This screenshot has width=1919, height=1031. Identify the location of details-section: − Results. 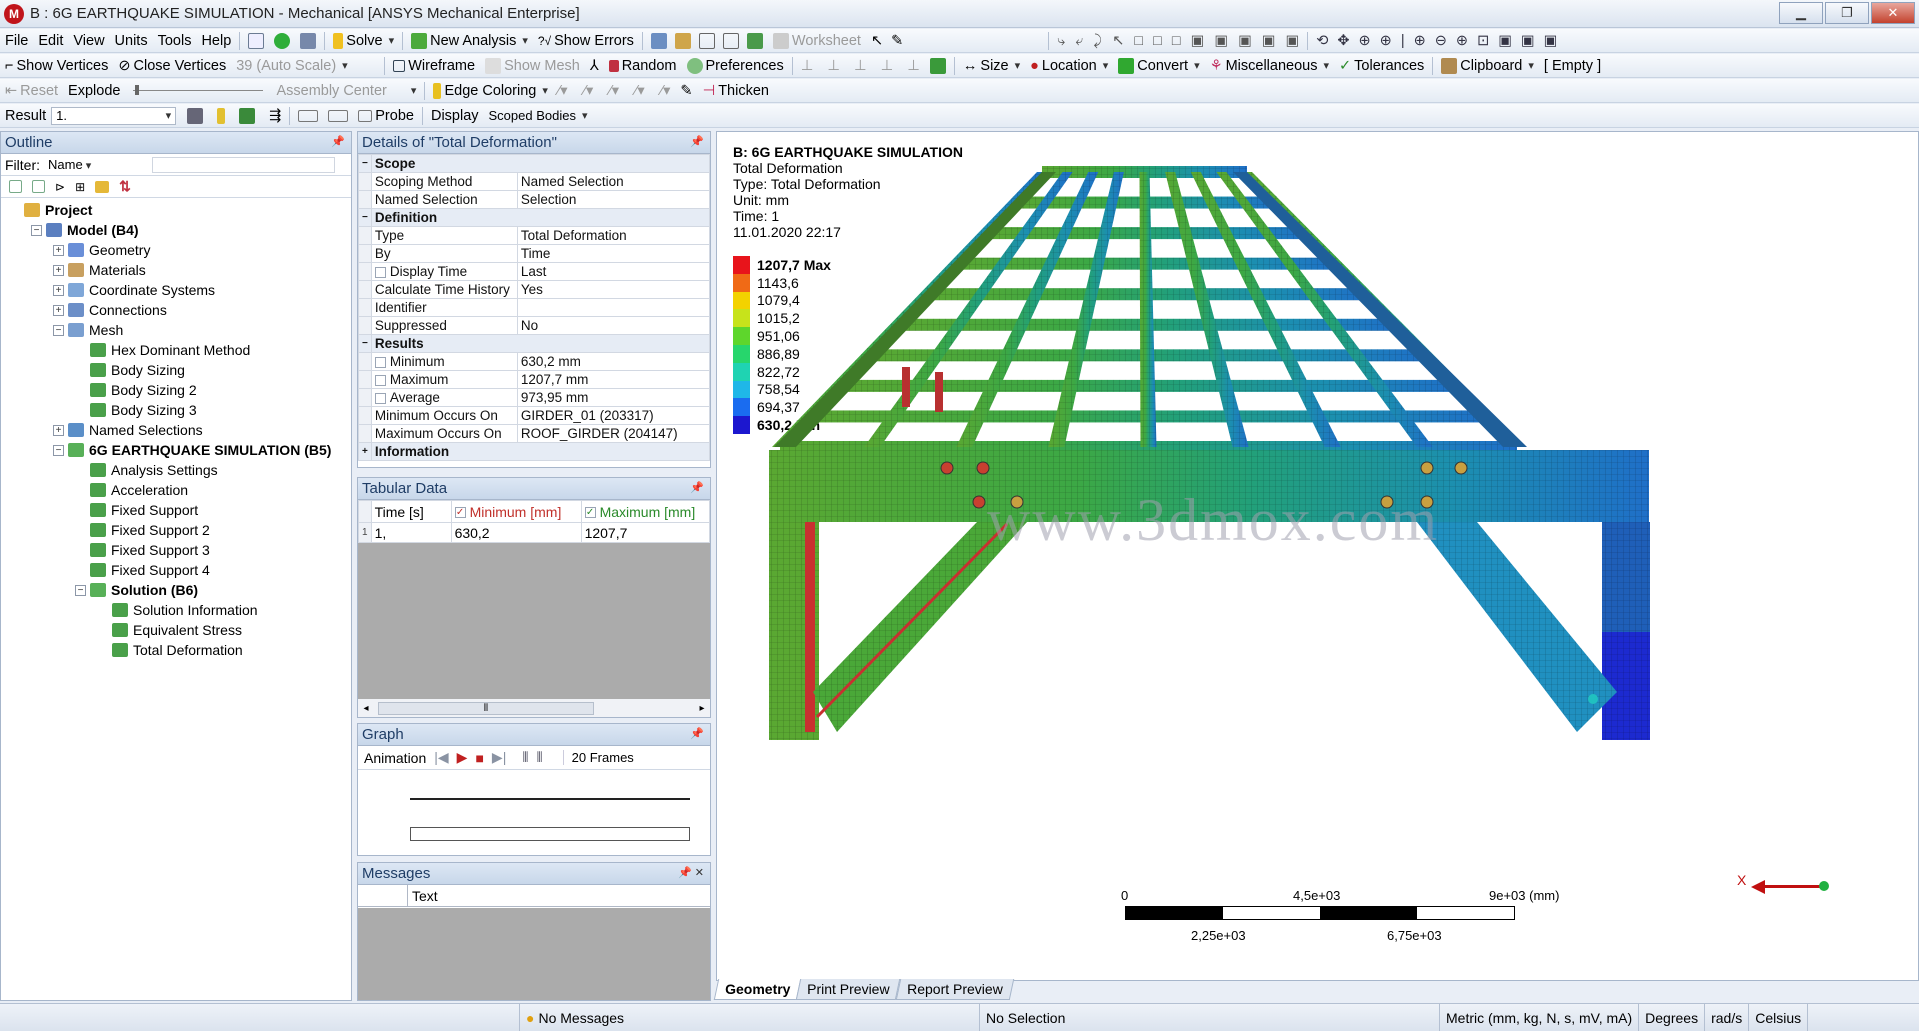
(534, 343).